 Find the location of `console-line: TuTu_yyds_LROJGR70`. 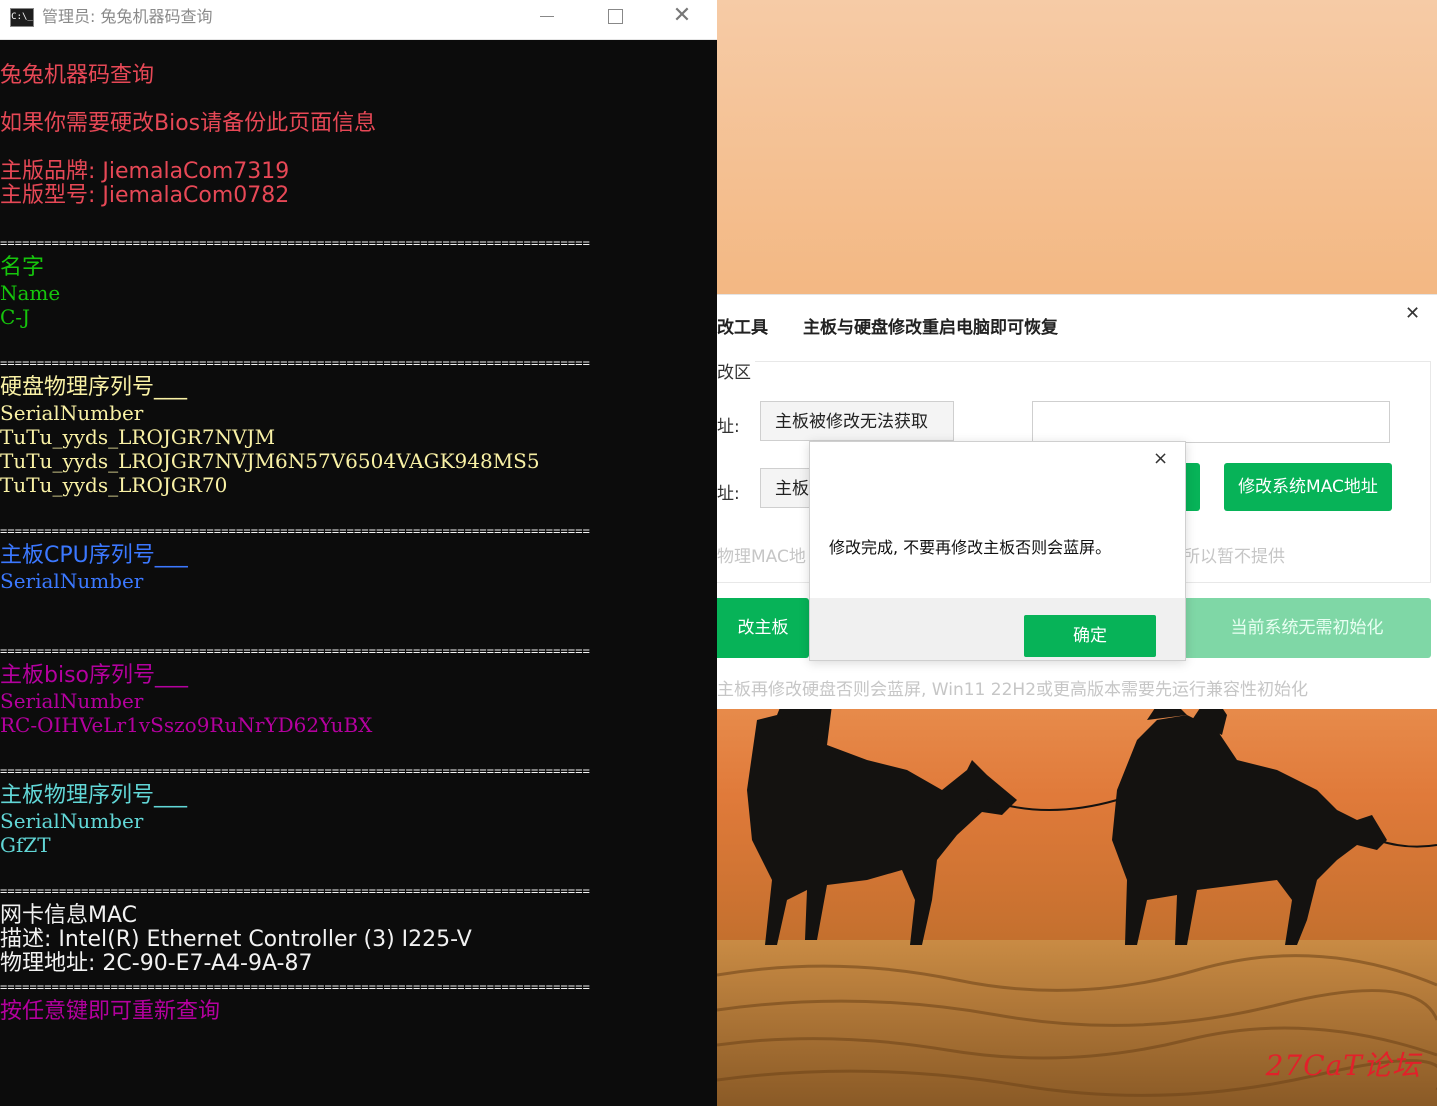

console-line: TuTu_yyds_LROJGR70 is located at coordinates (114, 485).